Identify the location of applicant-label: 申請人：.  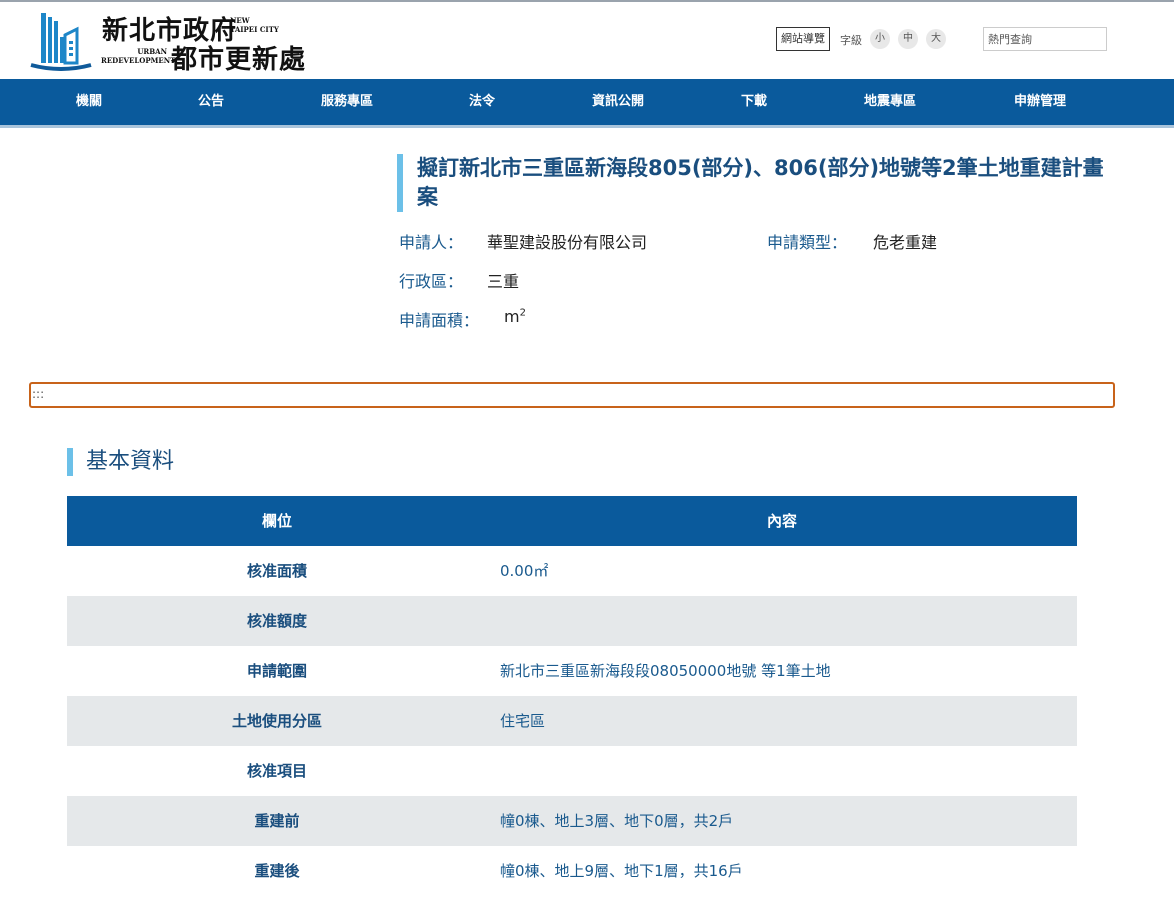
(431, 242).